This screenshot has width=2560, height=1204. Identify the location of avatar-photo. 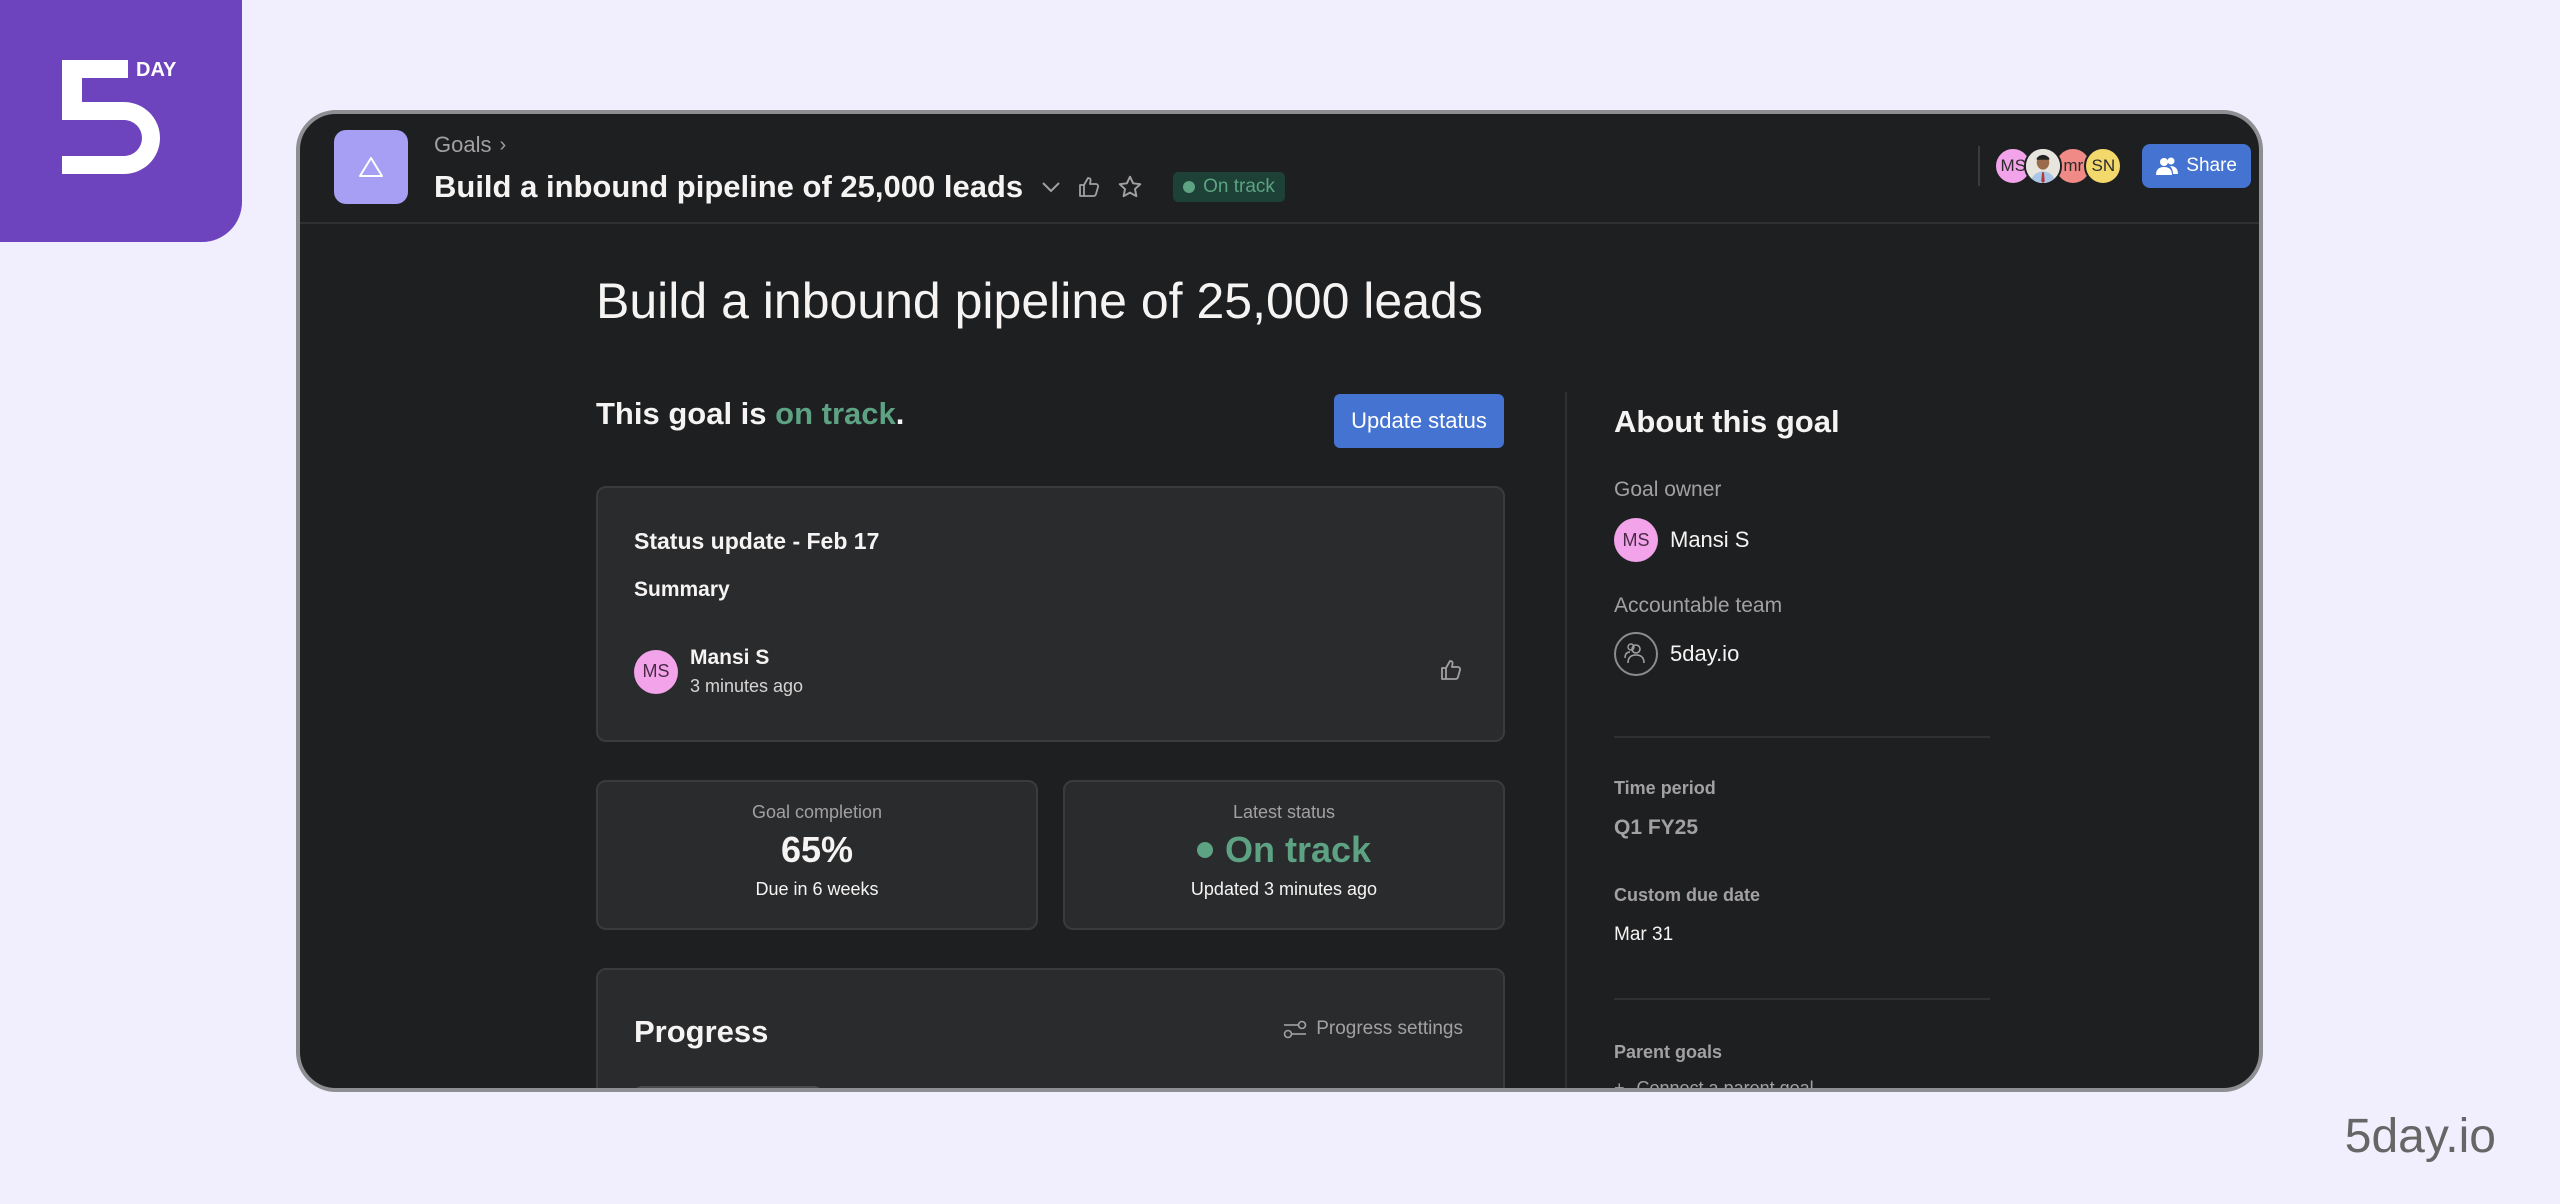
(2043, 166).